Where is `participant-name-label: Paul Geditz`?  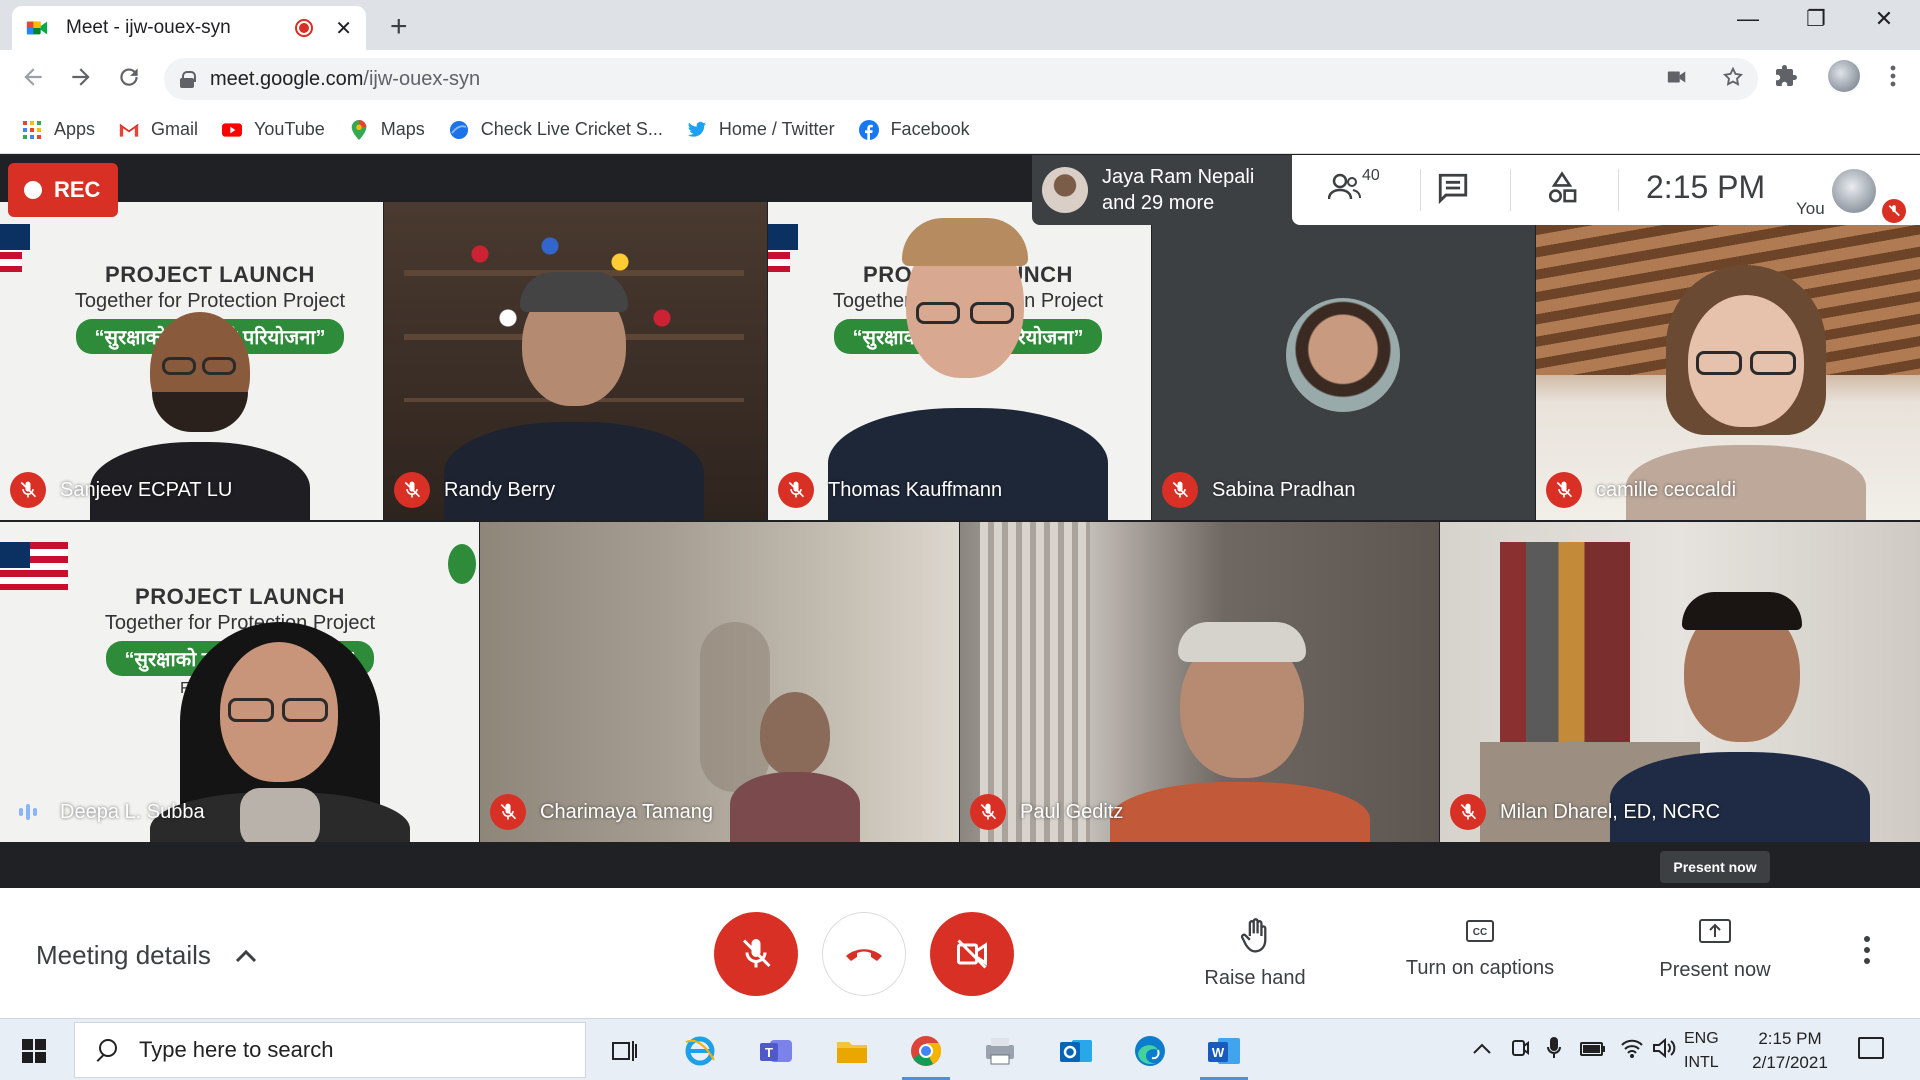 participant-name-label: Paul Geditz is located at coordinates (1072, 811).